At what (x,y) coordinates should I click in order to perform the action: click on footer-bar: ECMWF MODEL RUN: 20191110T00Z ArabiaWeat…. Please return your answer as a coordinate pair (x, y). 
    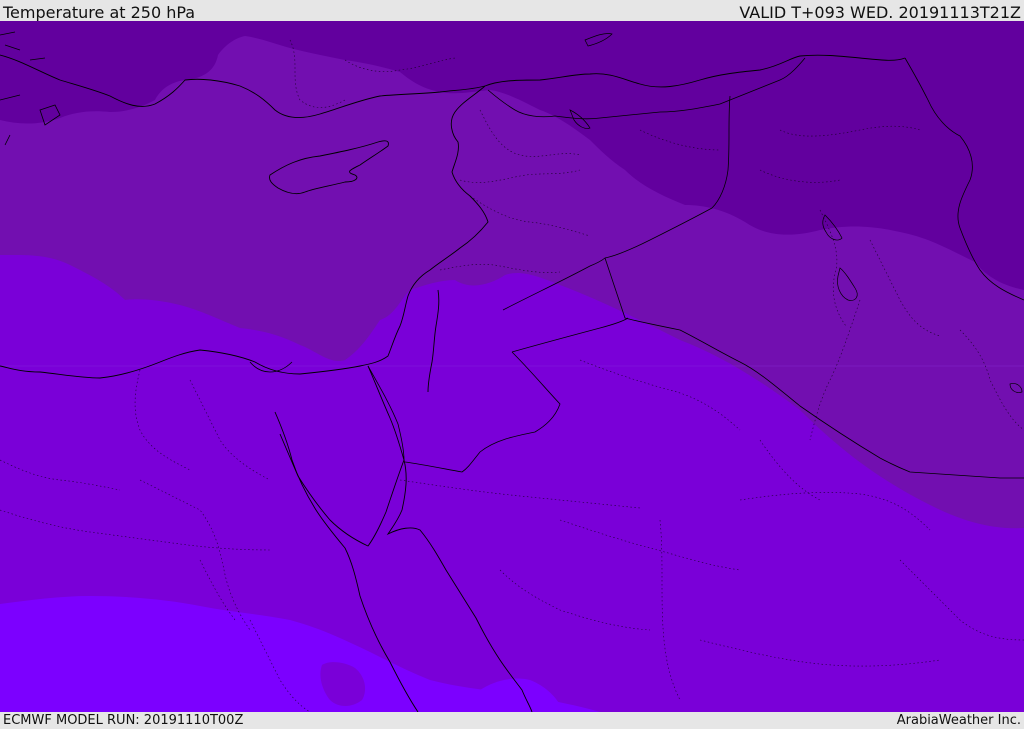
    Looking at the image, I should click on (512, 720).